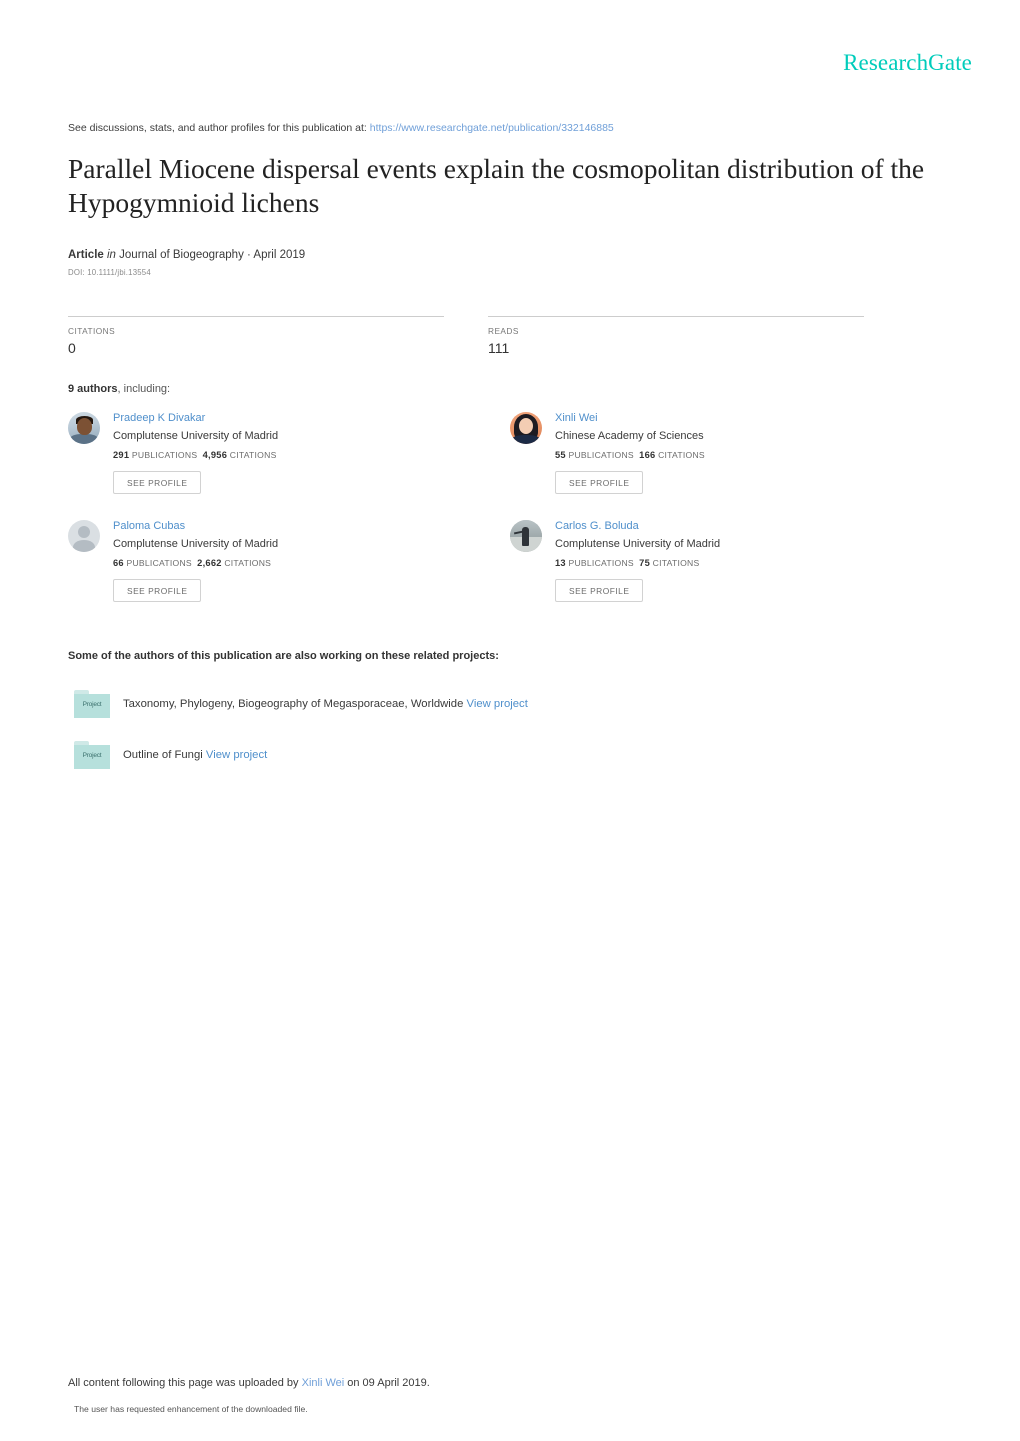  What do you see at coordinates (111, 255) in the screenshot?
I see `article-in-label: in` at bounding box center [111, 255].